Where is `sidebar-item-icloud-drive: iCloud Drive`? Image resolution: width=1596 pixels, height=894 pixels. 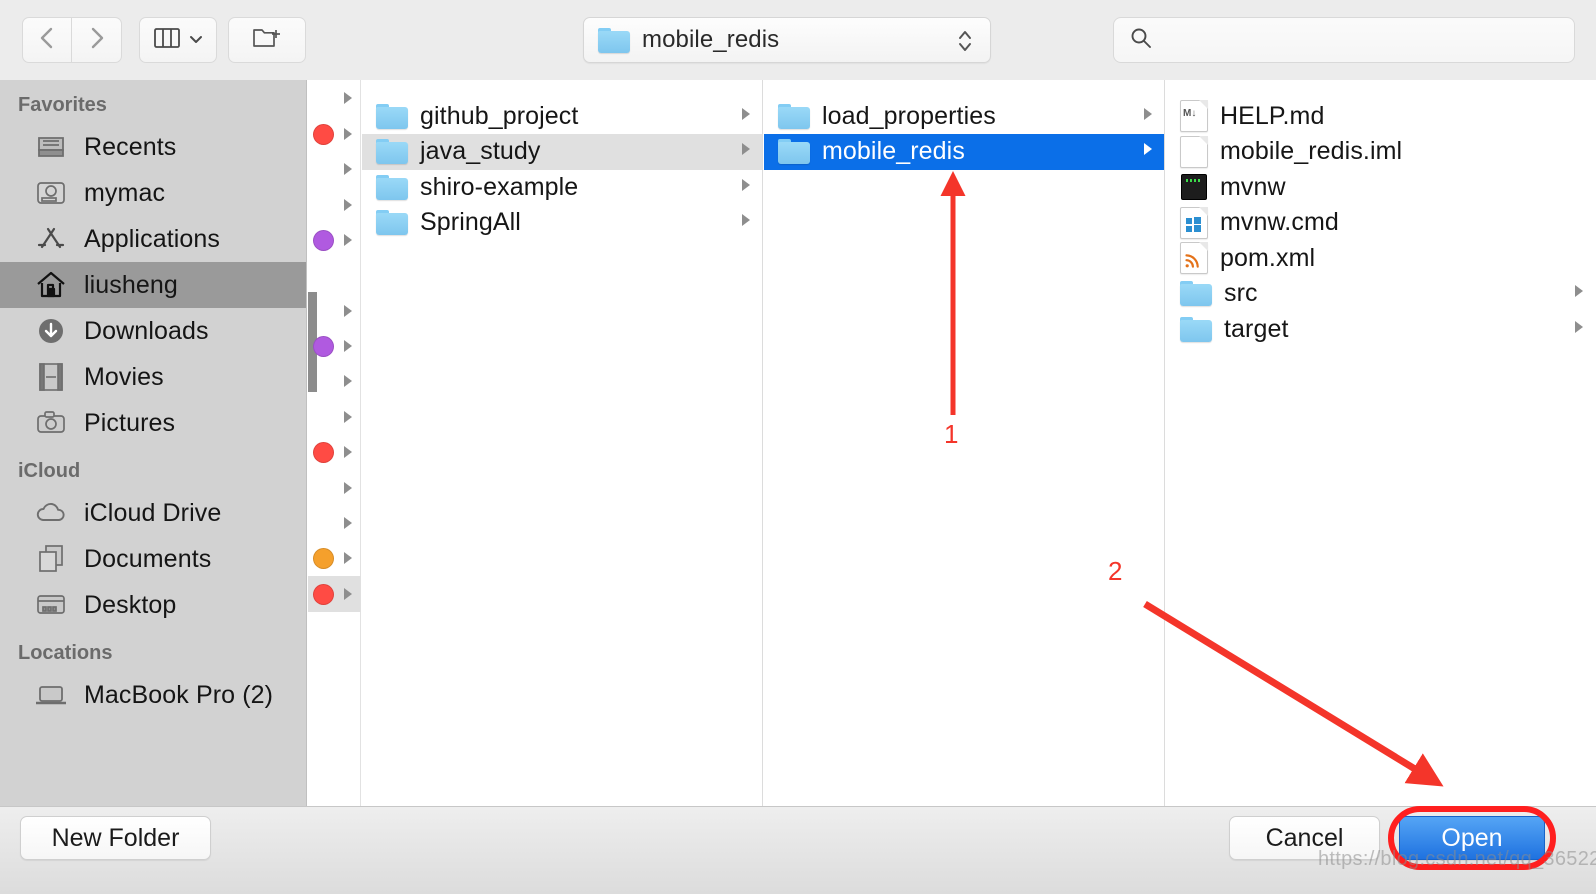
sidebar-item-icloud-drive: iCloud Drive is located at coordinates (153, 513).